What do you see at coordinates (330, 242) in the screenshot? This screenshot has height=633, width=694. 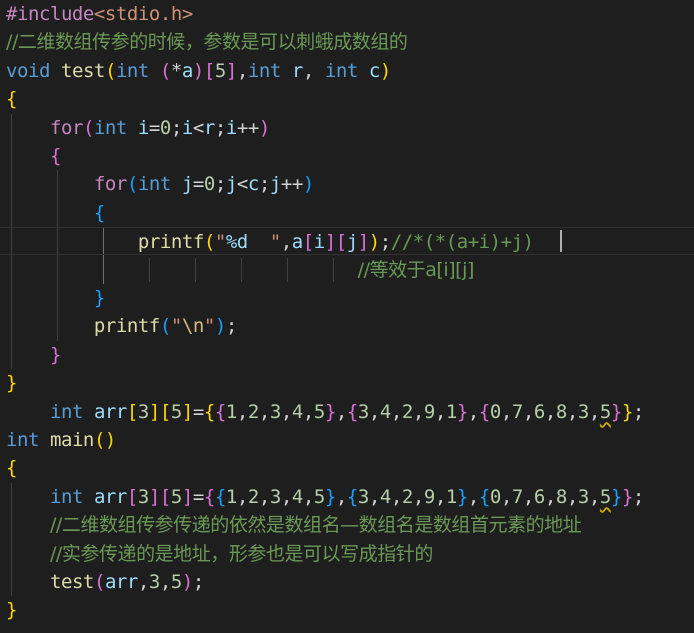 I see `code-token: ]` at bounding box center [330, 242].